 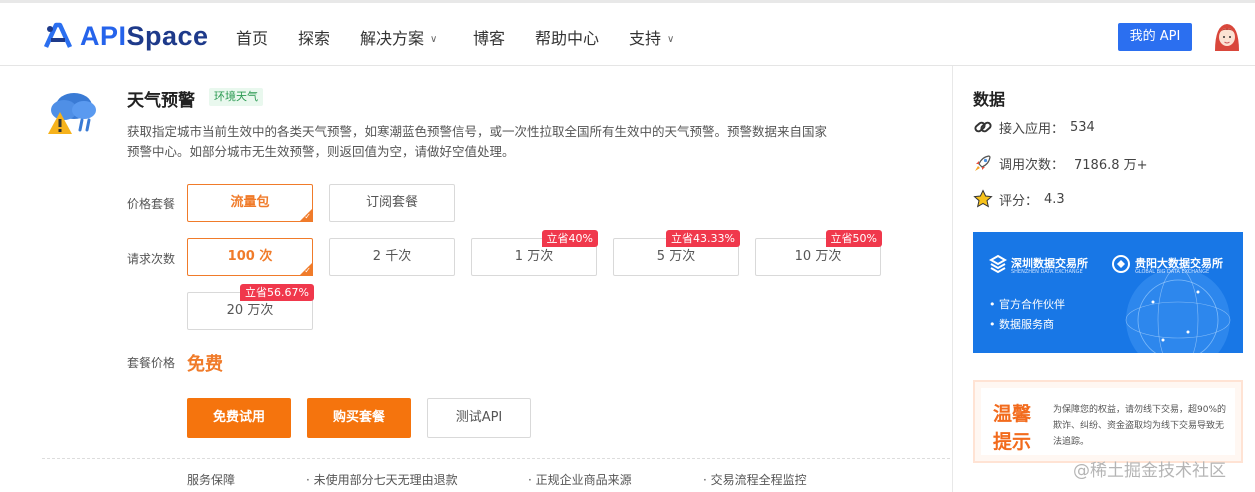 I want to click on weather-warning-icon, so click(x=72, y=113).